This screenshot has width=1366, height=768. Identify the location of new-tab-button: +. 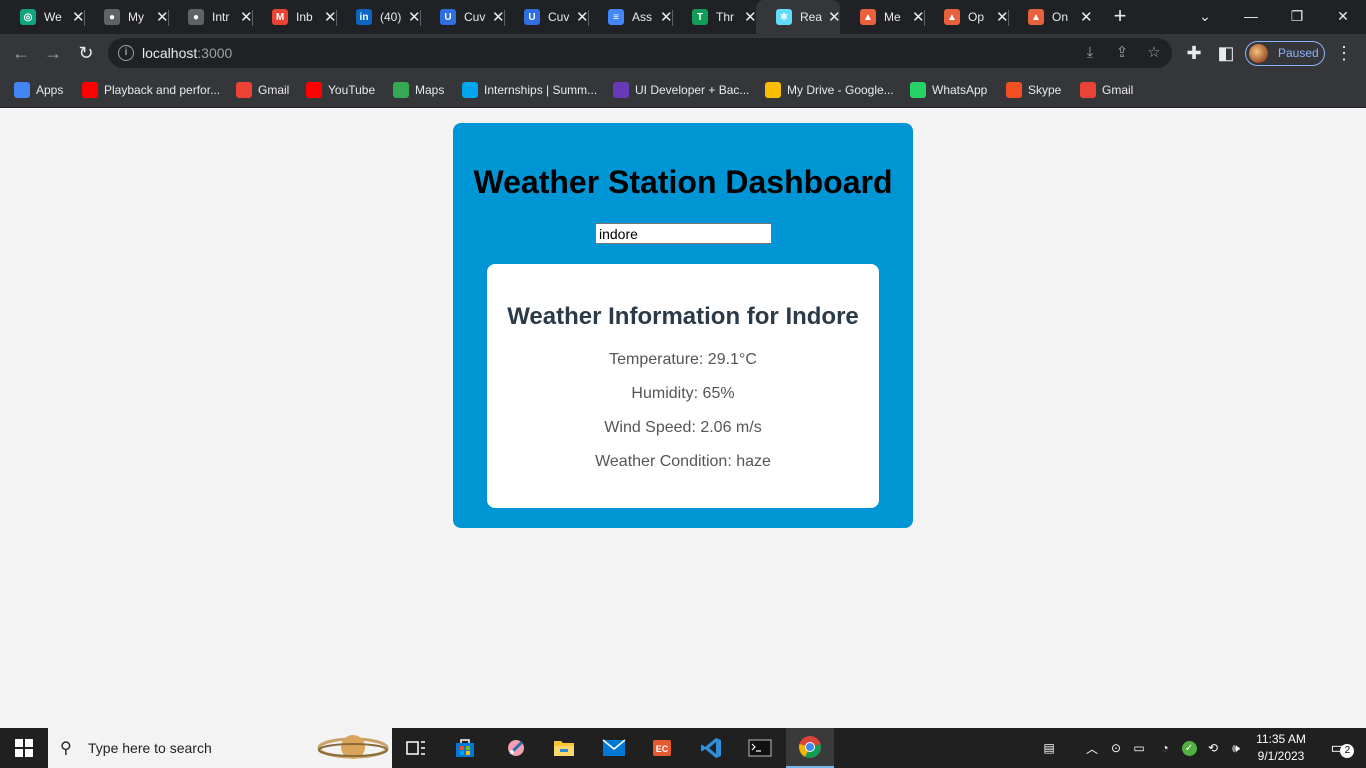
(1120, 16).